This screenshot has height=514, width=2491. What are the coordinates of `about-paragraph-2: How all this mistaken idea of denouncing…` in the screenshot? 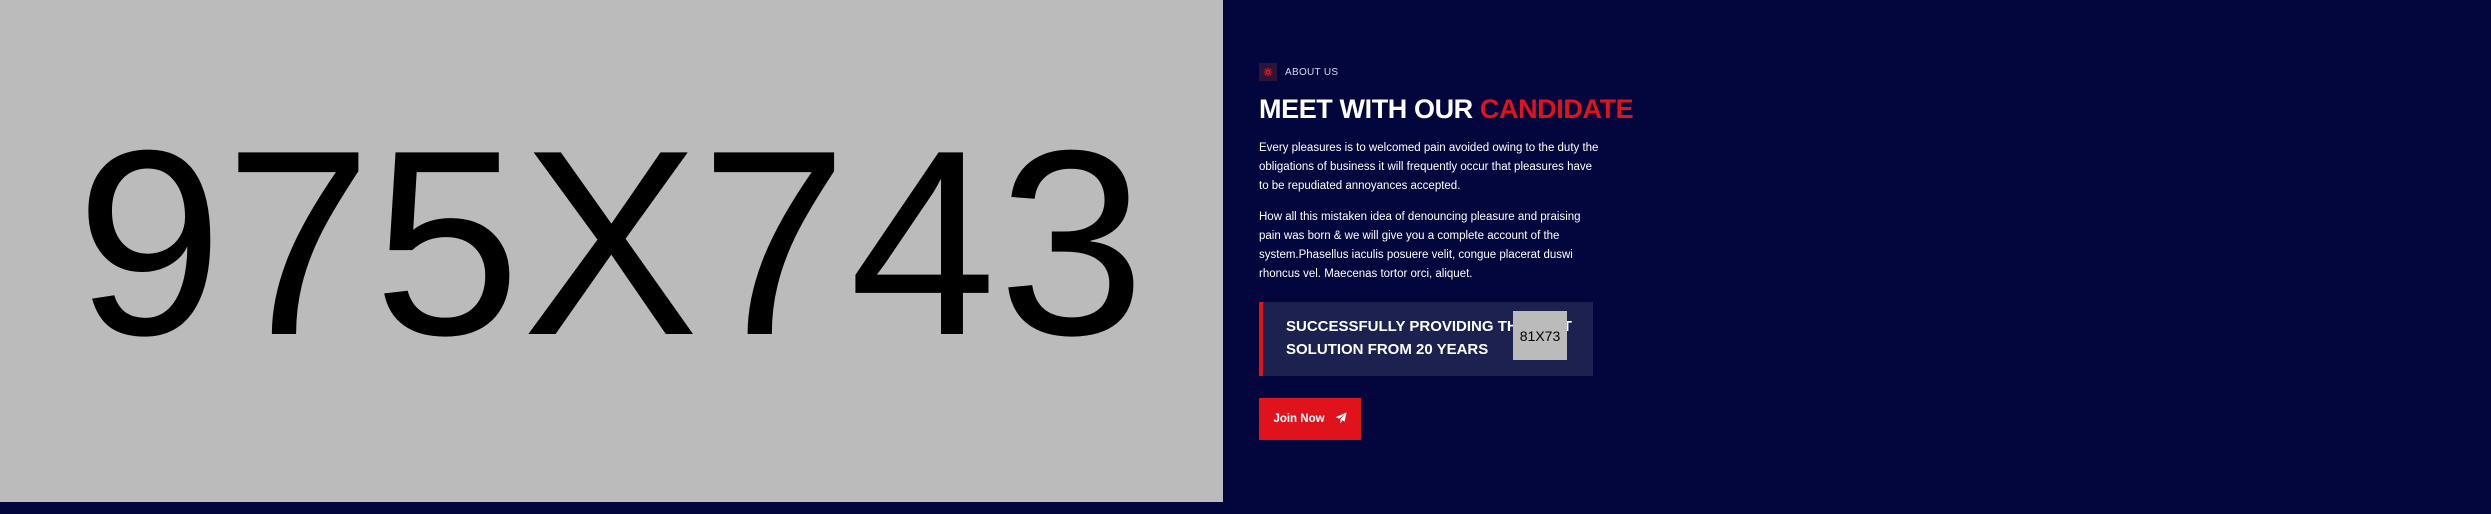 It's located at (1420, 245).